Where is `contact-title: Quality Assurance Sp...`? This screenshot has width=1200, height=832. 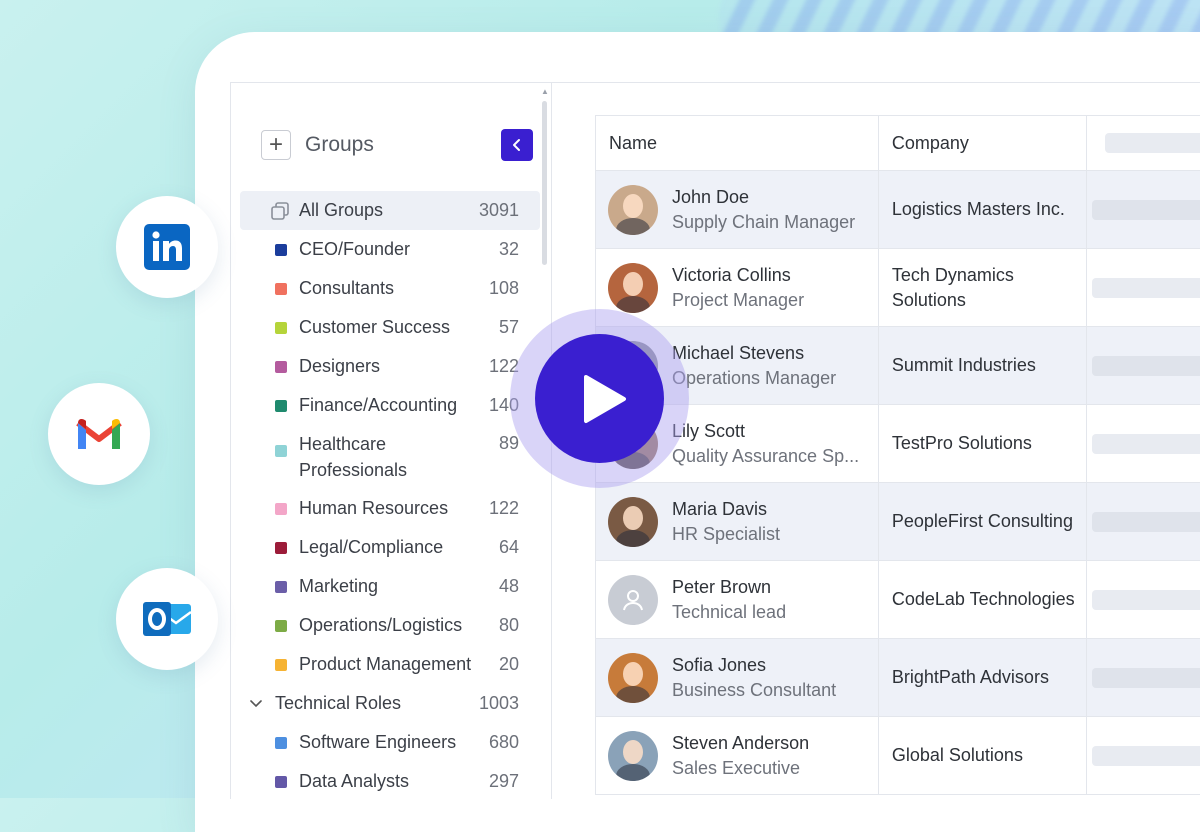 contact-title: Quality Assurance Sp... is located at coordinates (765, 456).